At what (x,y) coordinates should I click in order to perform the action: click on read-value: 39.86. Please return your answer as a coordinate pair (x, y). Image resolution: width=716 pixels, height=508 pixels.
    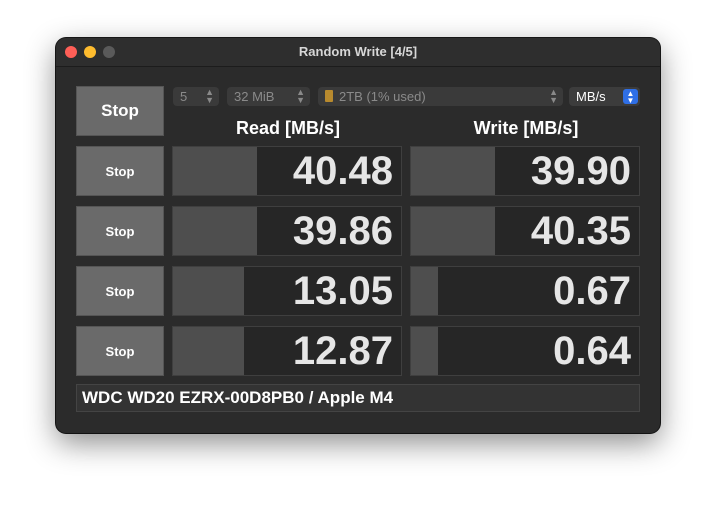
    Looking at the image, I should click on (342, 230).